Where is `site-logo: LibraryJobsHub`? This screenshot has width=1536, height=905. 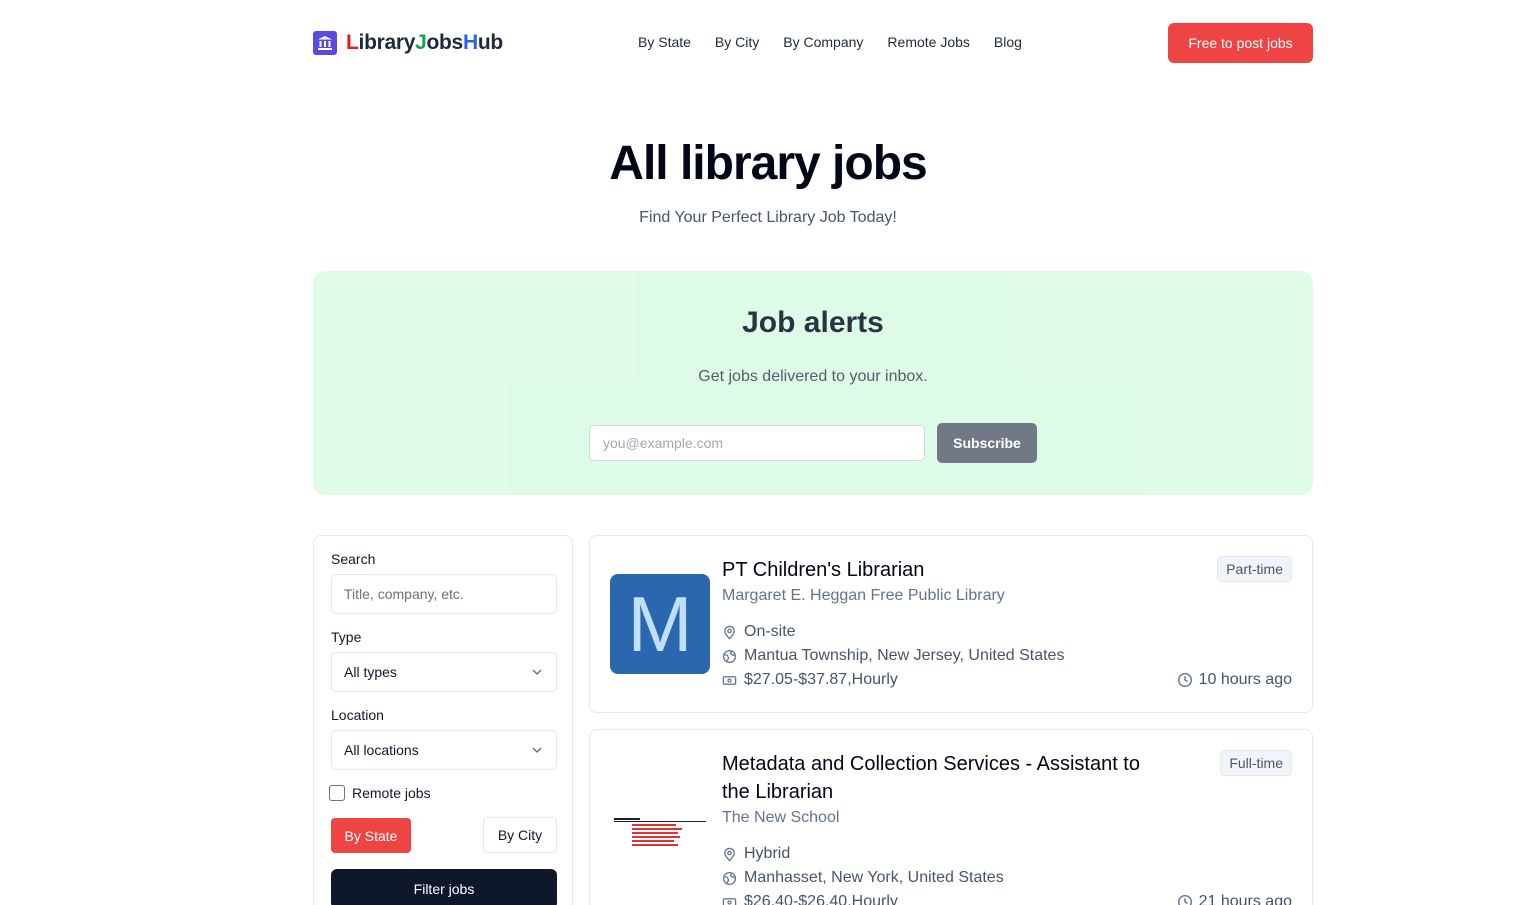
site-logo: LibraryJobsHub is located at coordinates (408, 43).